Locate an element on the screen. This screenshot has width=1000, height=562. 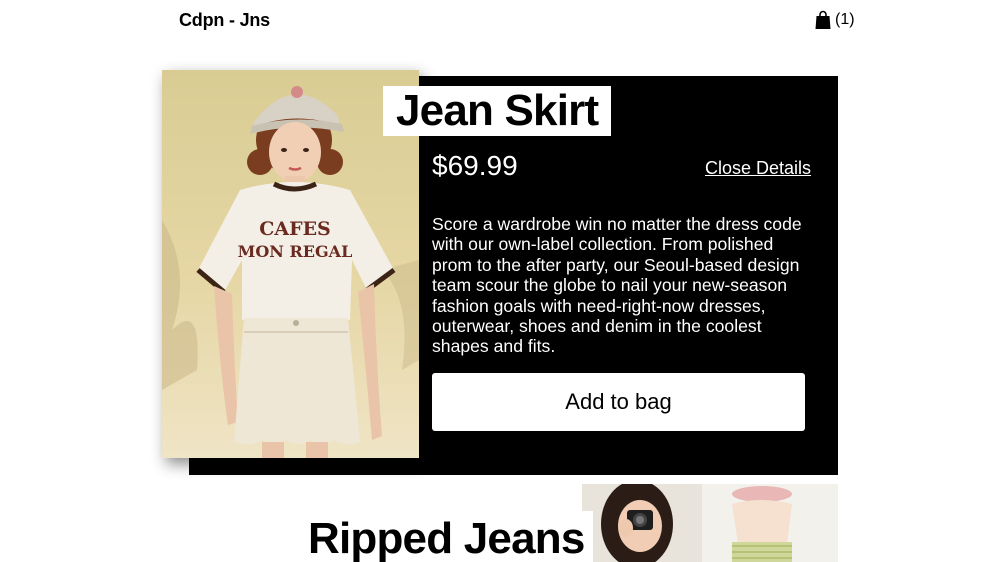
close-details-link: Close Details is located at coordinates (758, 168).